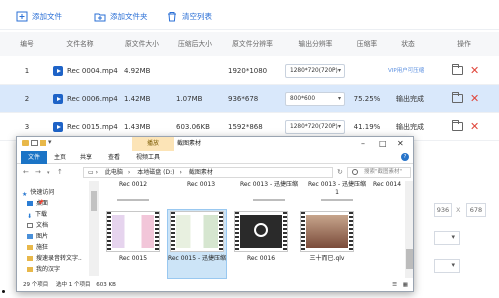 This screenshot has width=499, height=298. What do you see at coordinates (59, 258) in the screenshot?
I see `nav-label: 搜速录音转文字..` at bounding box center [59, 258].